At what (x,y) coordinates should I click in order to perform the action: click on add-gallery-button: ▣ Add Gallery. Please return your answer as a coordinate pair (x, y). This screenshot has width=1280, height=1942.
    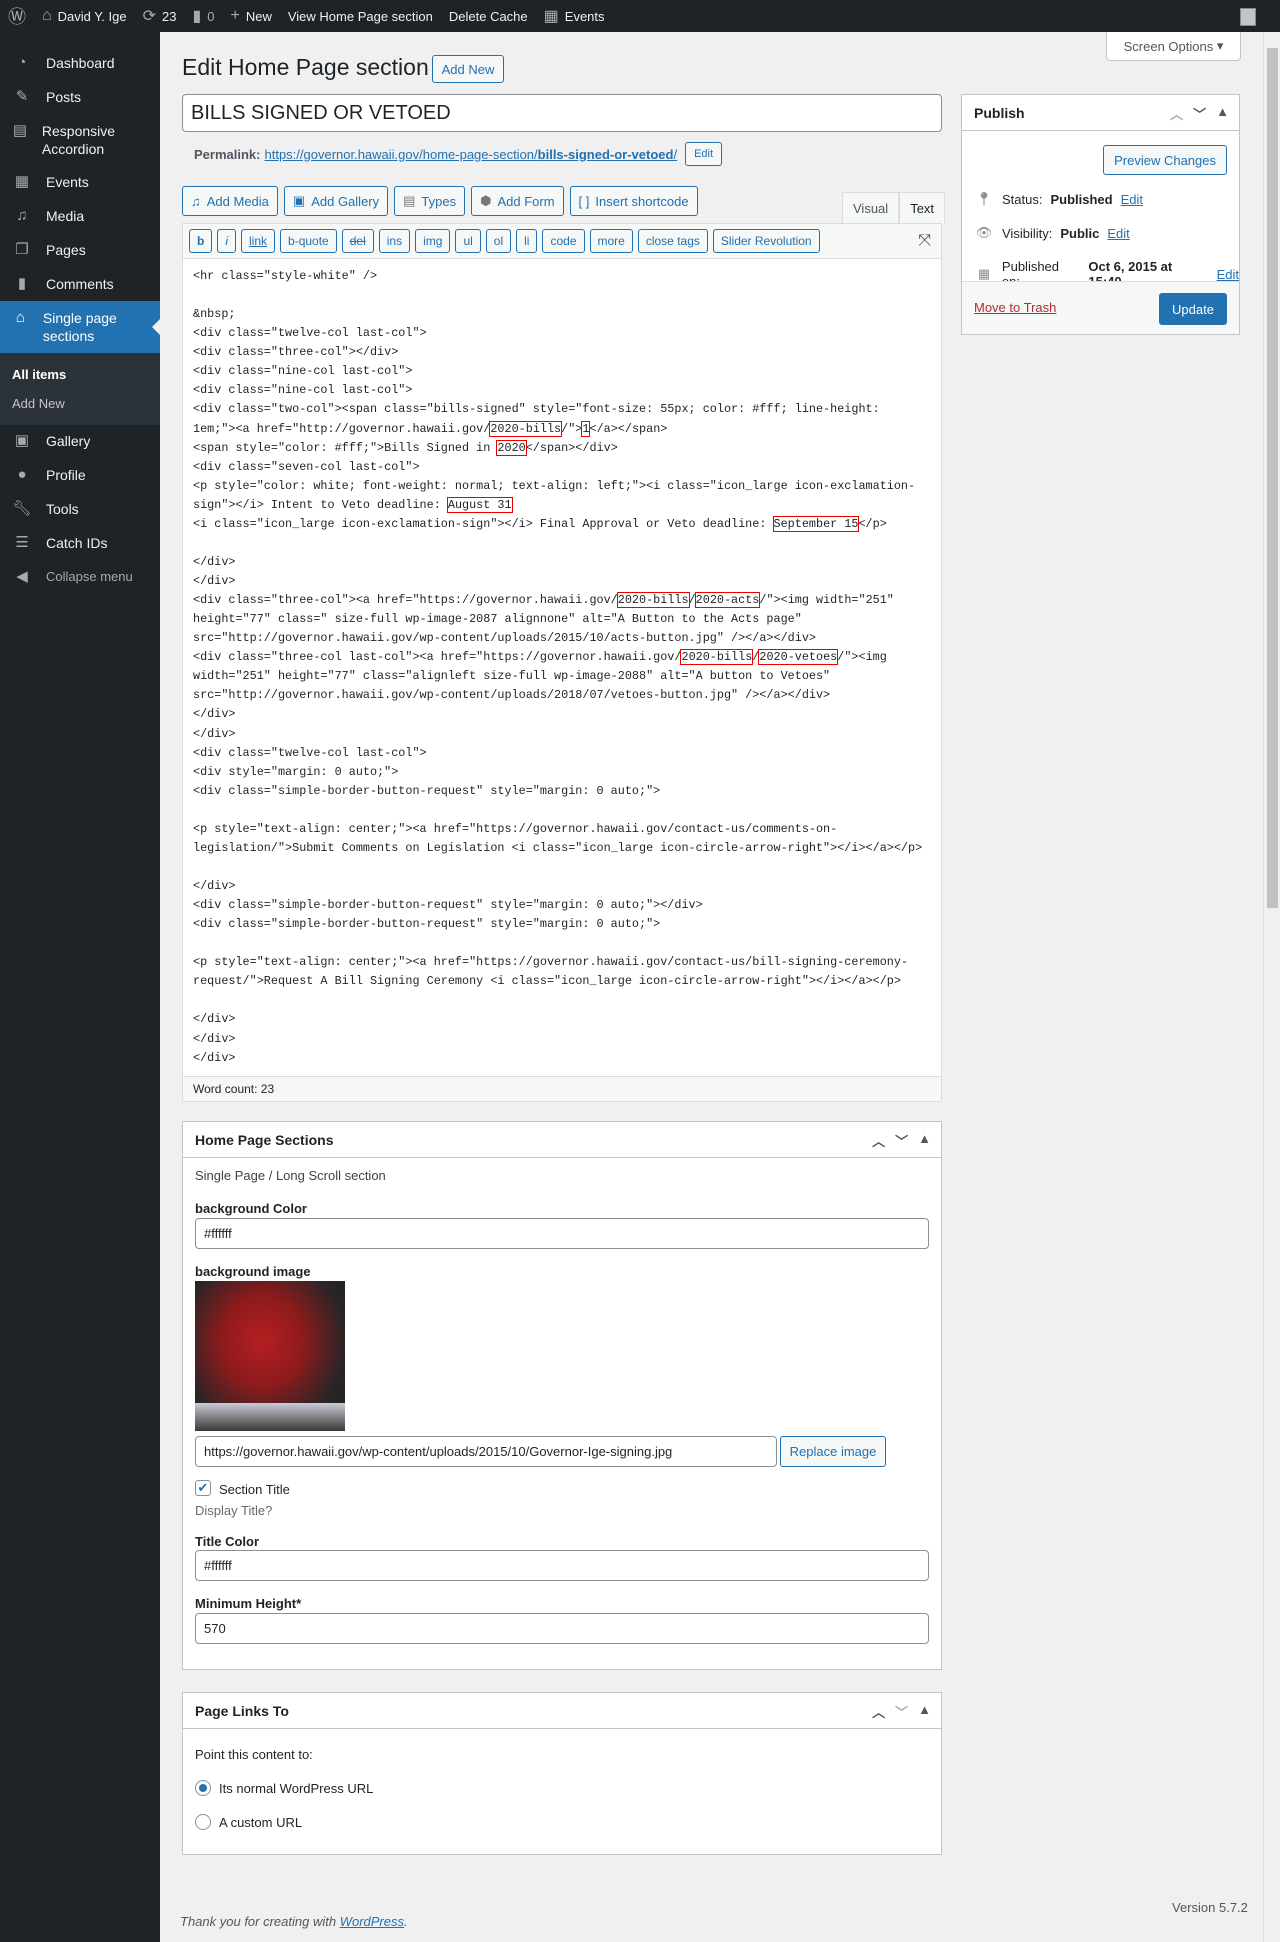
    Looking at the image, I should click on (336, 201).